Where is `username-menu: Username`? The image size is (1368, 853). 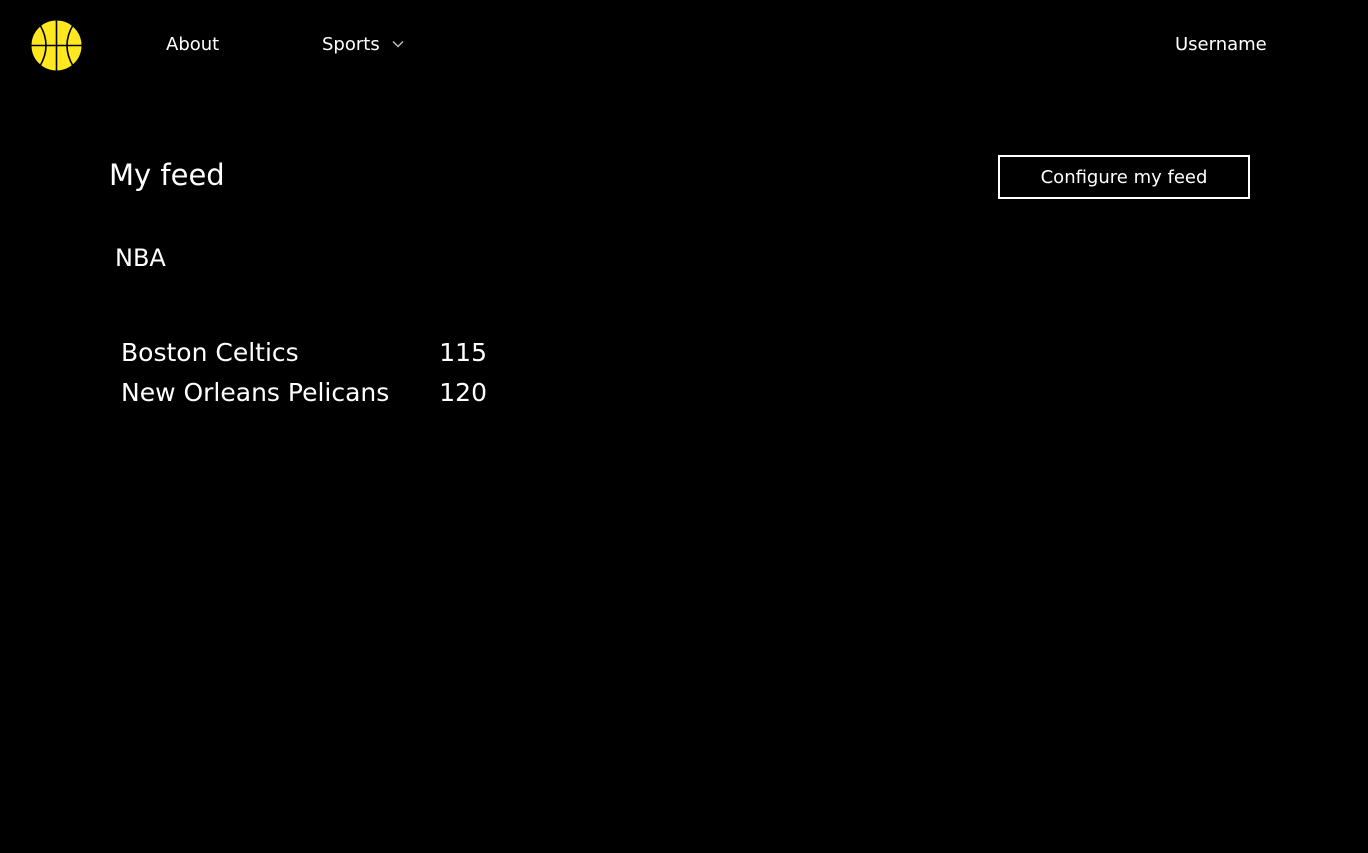
username-menu: Username is located at coordinates (1221, 44).